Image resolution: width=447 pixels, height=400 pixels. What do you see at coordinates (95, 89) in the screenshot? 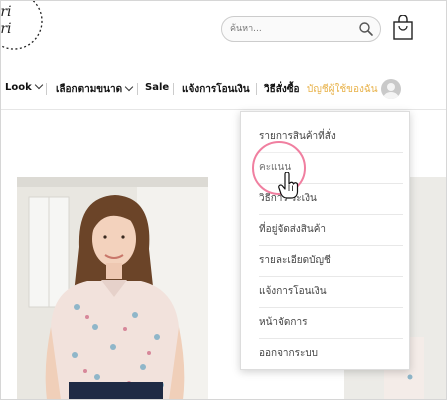
I see `nav-item-shop-by-size: เลือกตามขนาด` at bounding box center [95, 89].